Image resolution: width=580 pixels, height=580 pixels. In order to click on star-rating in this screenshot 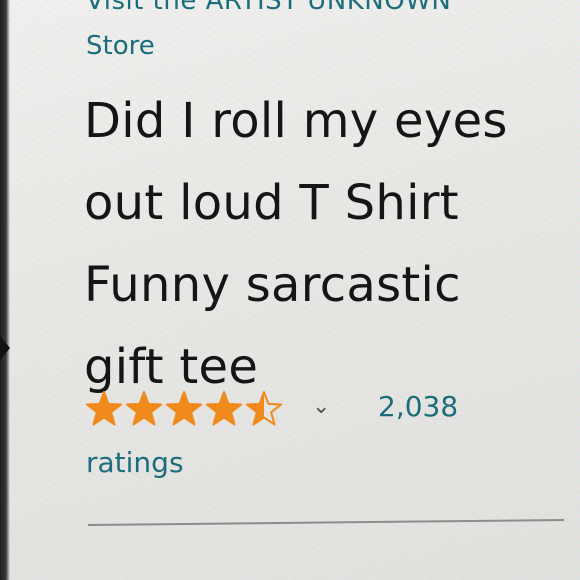, I will do `click(191, 410)`.